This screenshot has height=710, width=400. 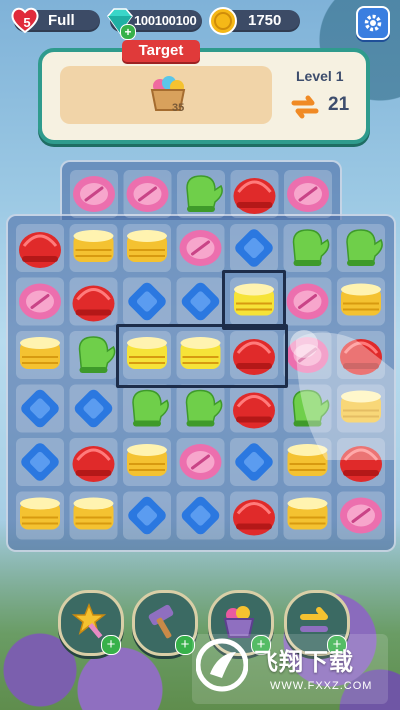 I want to click on lives-pill: 5 Full, so click(x=55, y=20).